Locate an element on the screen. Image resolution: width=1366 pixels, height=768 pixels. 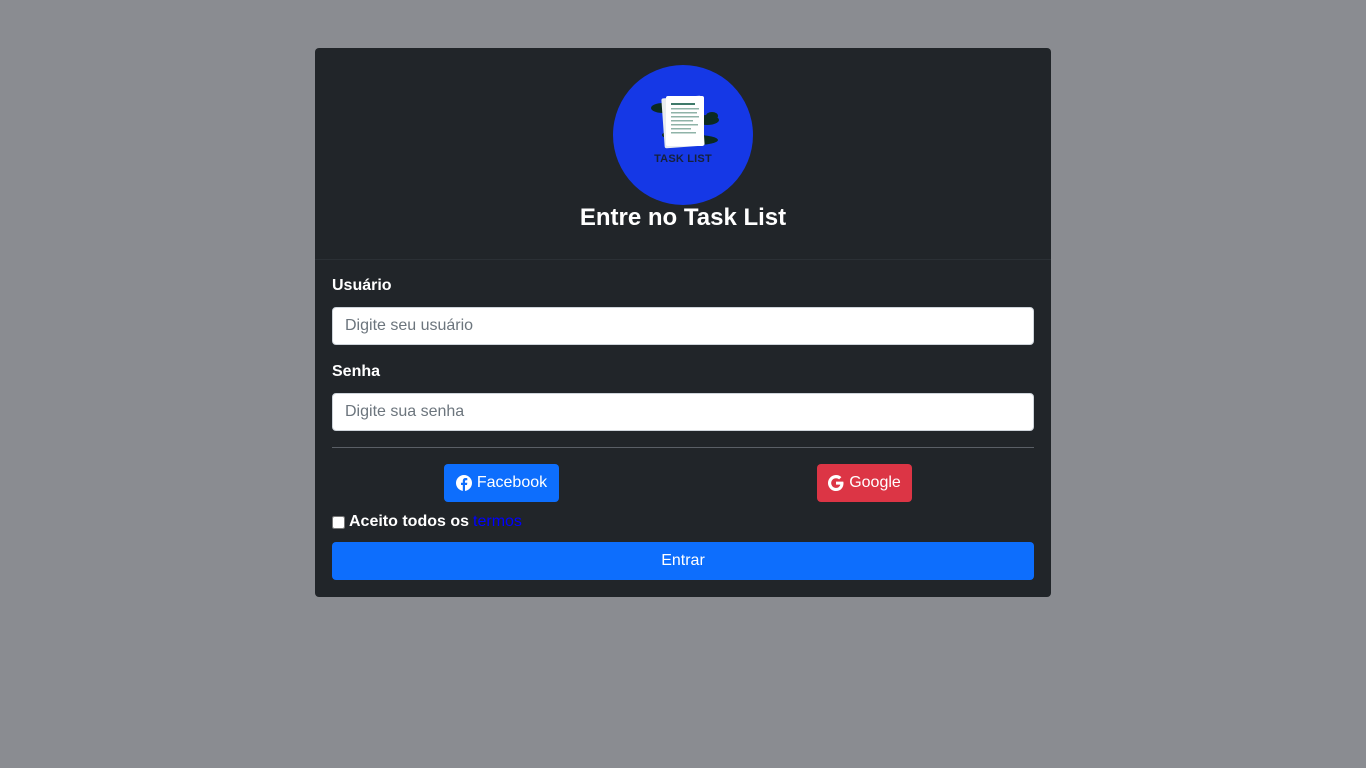
page-title: Entre no Task List is located at coordinates (683, 217).